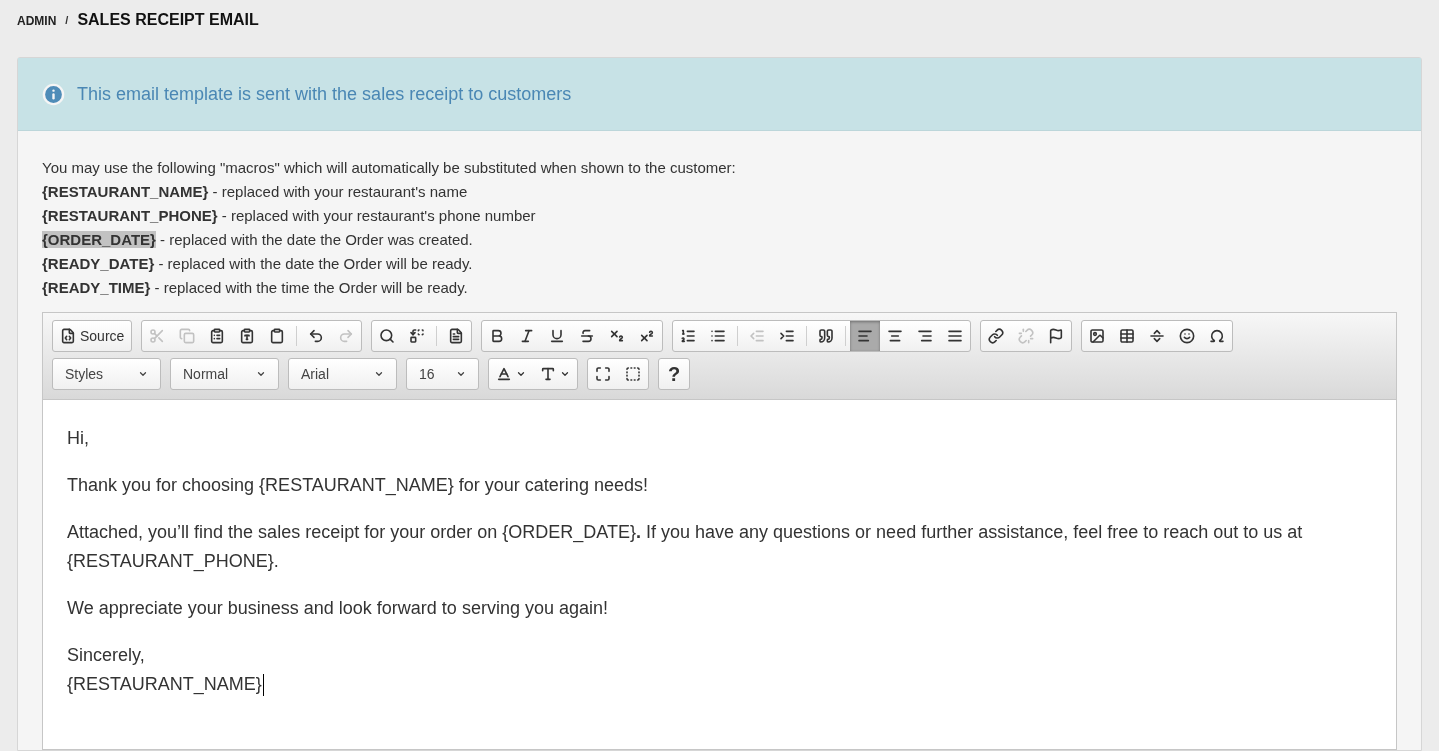  Describe the element at coordinates (504, 374) in the screenshot. I see `text-color-icon` at that location.